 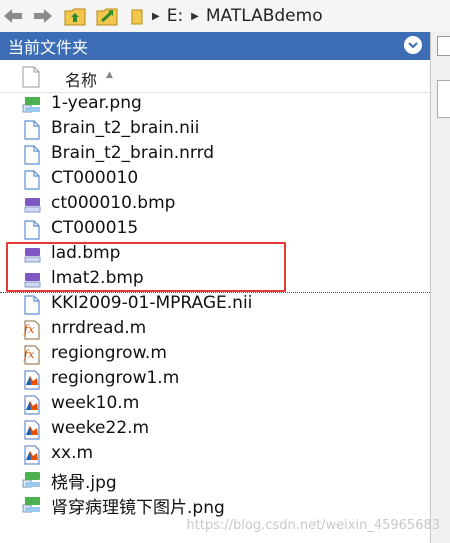 I want to click on panel-title: 当前文件夹, so click(x=48, y=47).